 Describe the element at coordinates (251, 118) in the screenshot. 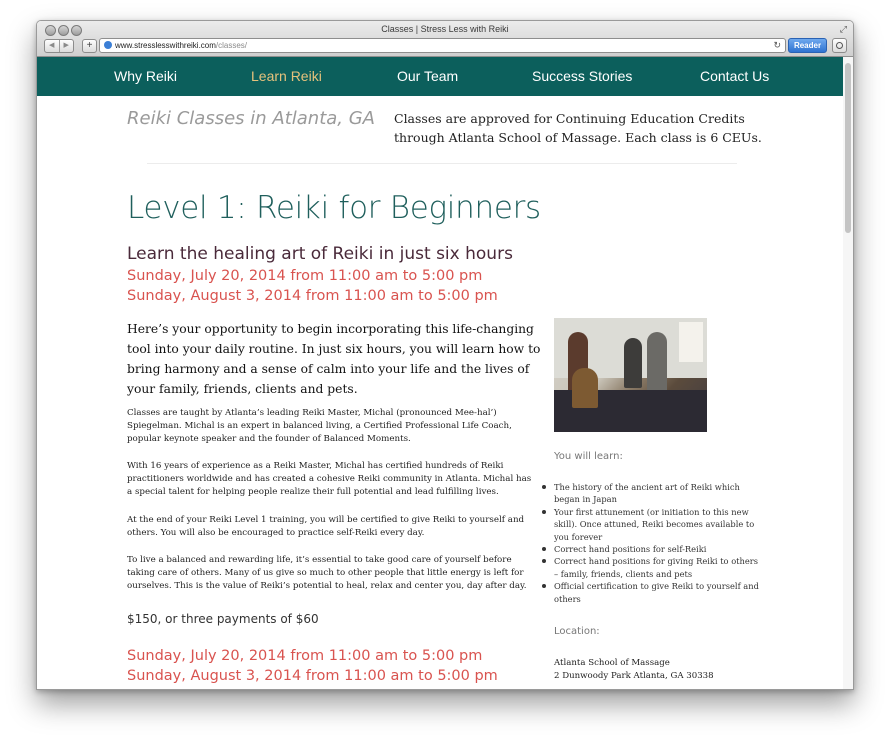

I see `page-heading: Reiki Classes in Atlanta, GA` at that location.